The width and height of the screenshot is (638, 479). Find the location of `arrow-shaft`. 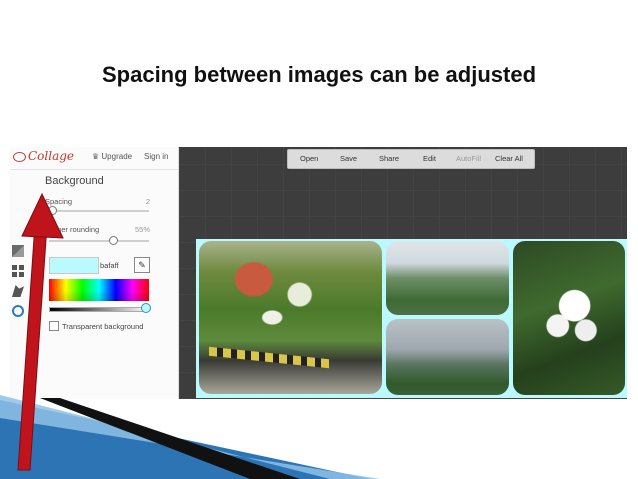

arrow-shaft is located at coordinates (32, 347).